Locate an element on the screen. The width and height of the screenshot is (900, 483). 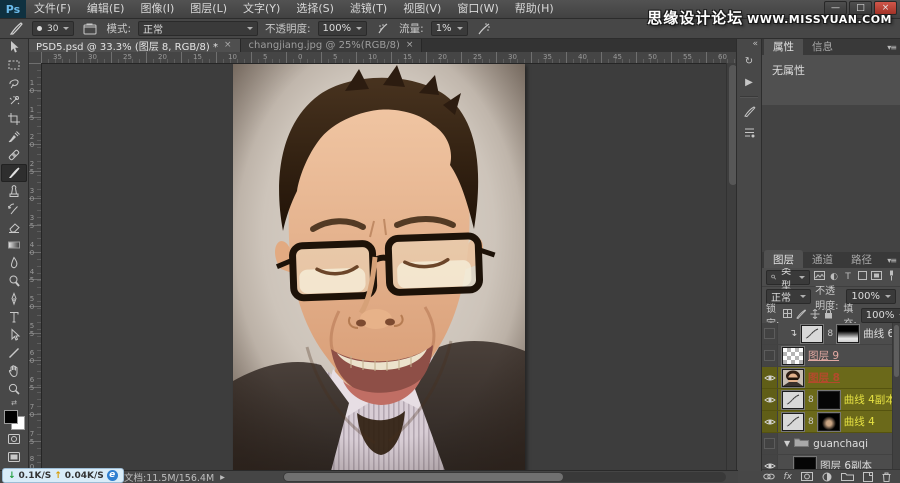
layer-row-layer-9: 图层 9 is located at coordinates (827, 356).